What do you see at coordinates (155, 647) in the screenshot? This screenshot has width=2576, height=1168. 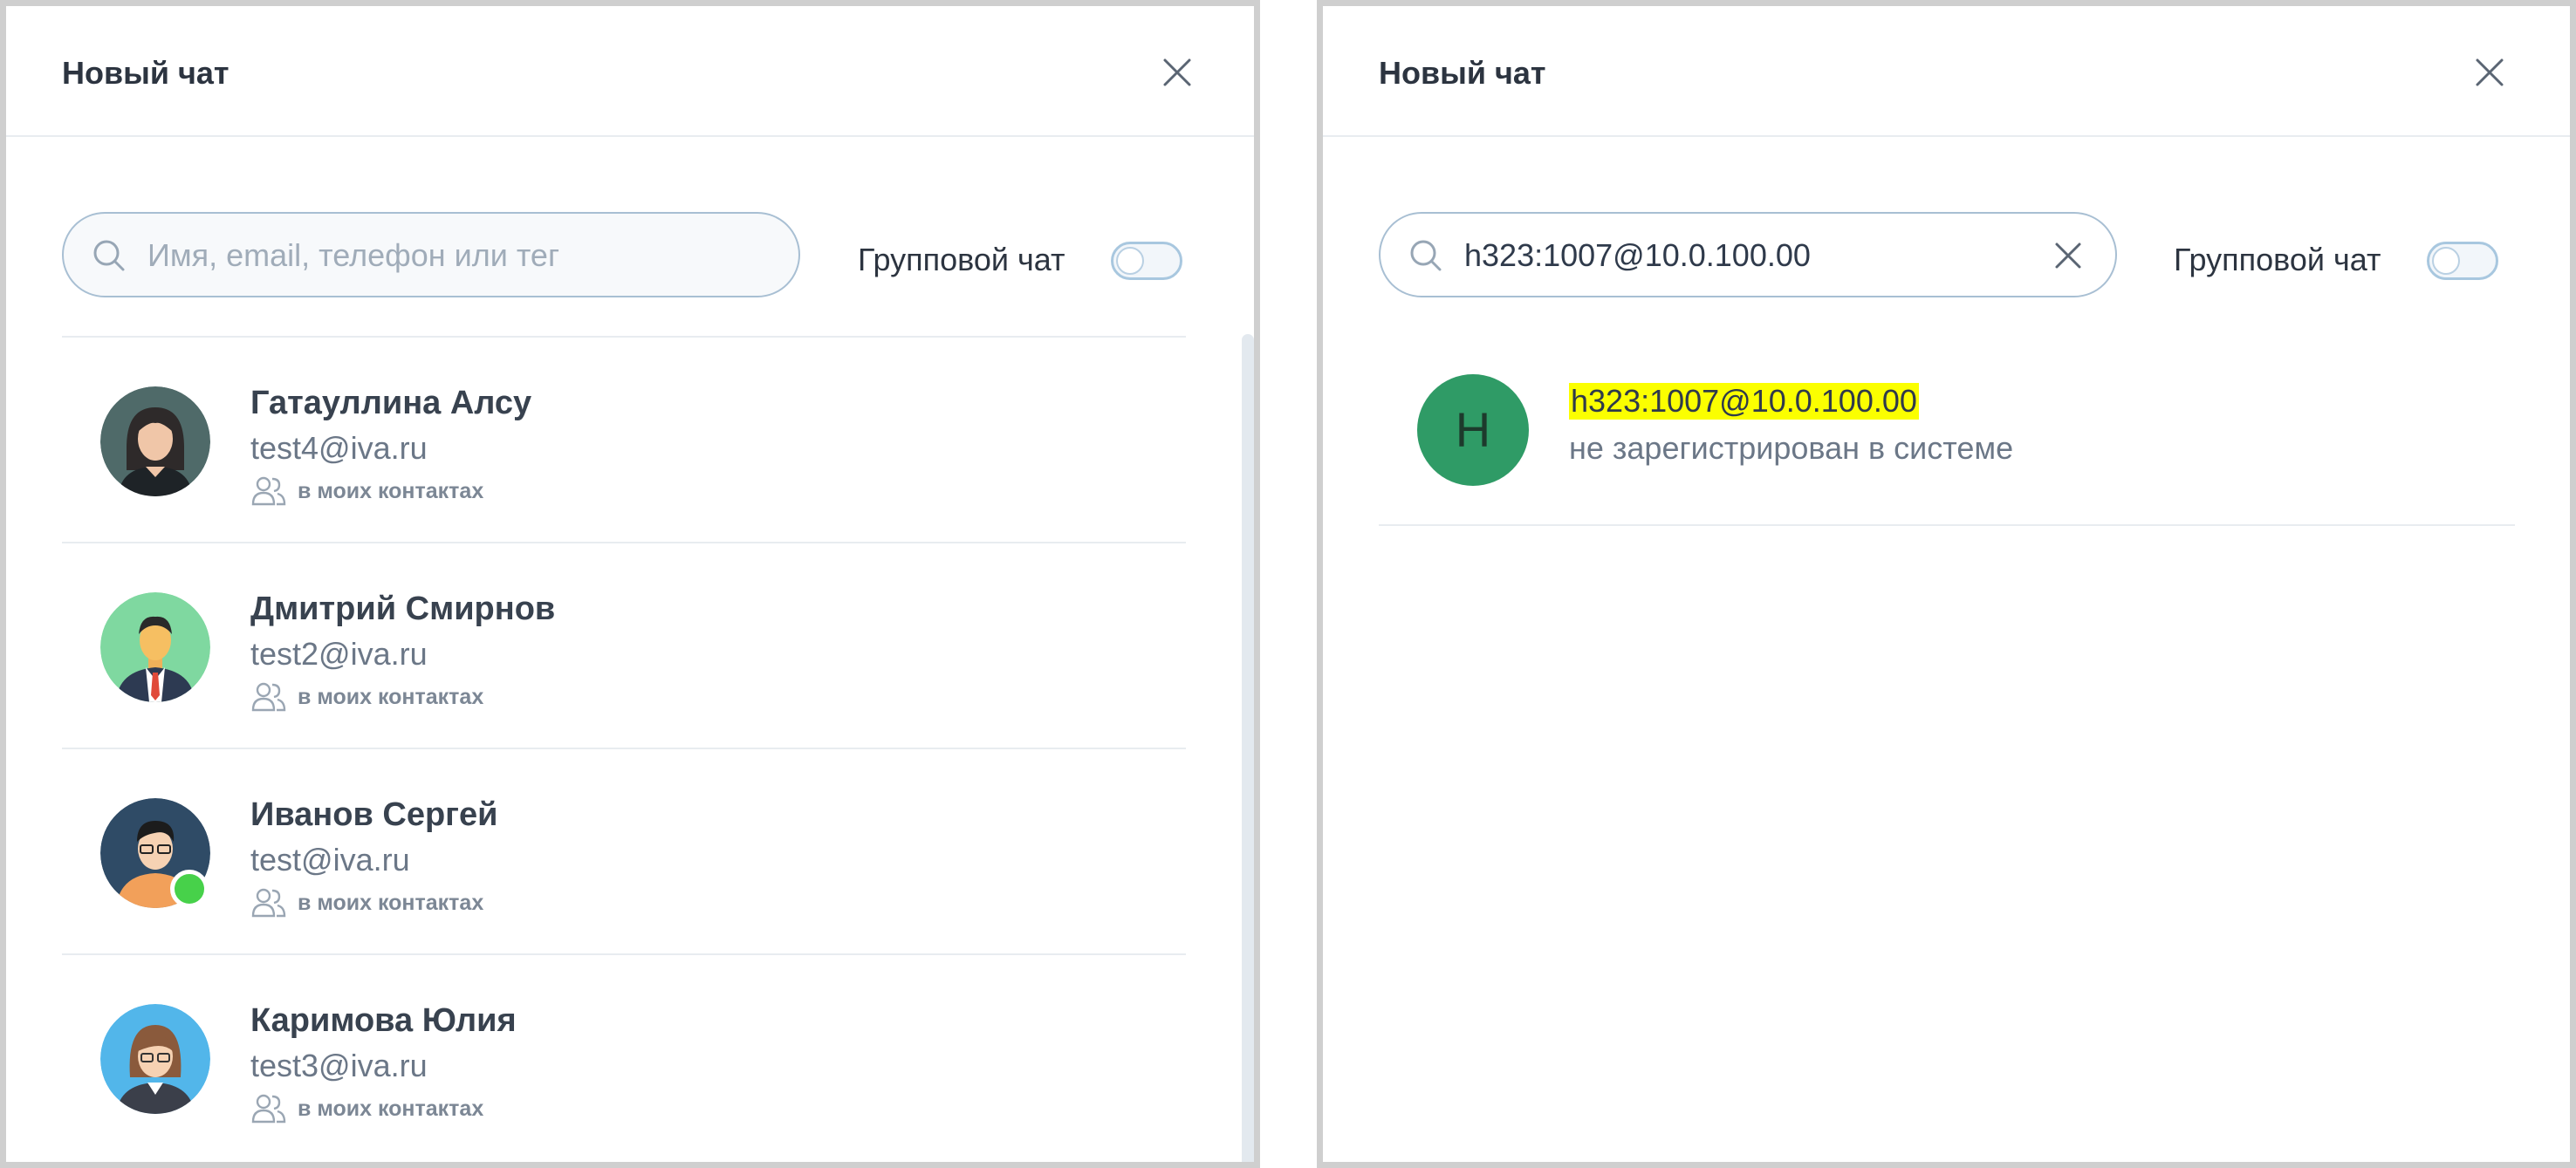 I see `man-suit-avatar` at bounding box center [155, 647].